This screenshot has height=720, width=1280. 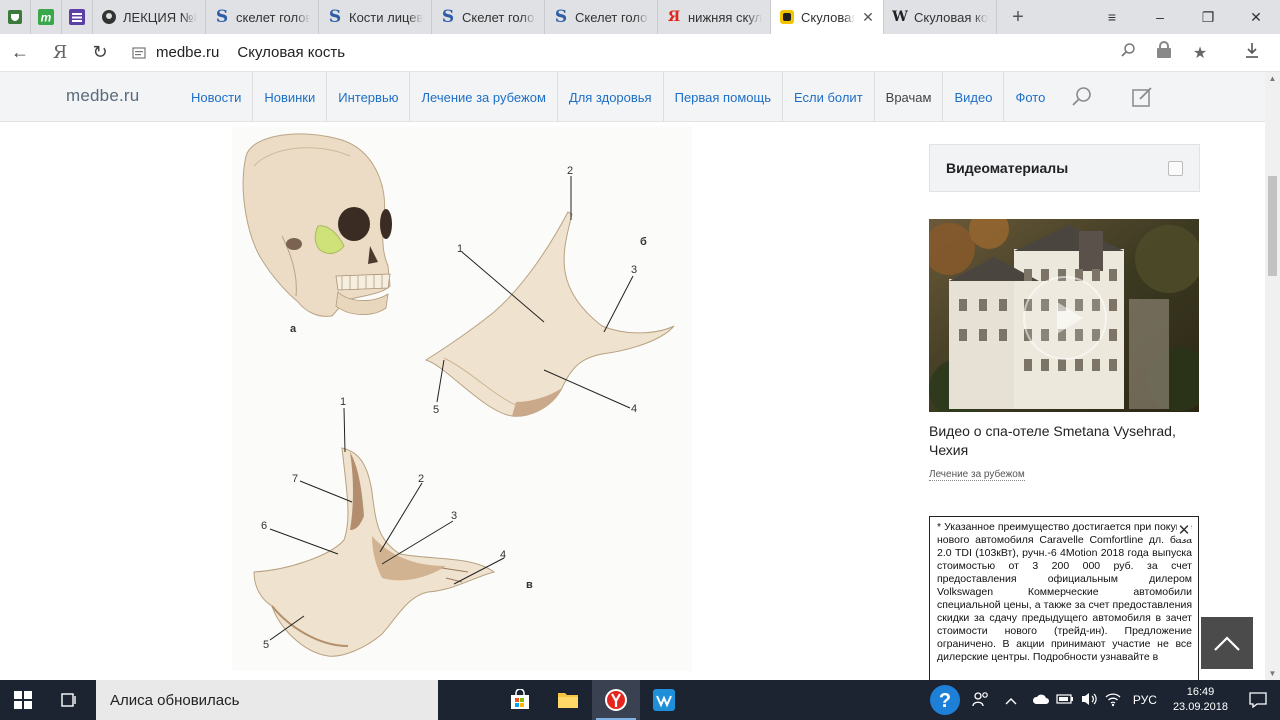 What do you see at coordinates (140, 53) in the screenshot?
I see `page-info-icon` at bounding box center [140, 53].